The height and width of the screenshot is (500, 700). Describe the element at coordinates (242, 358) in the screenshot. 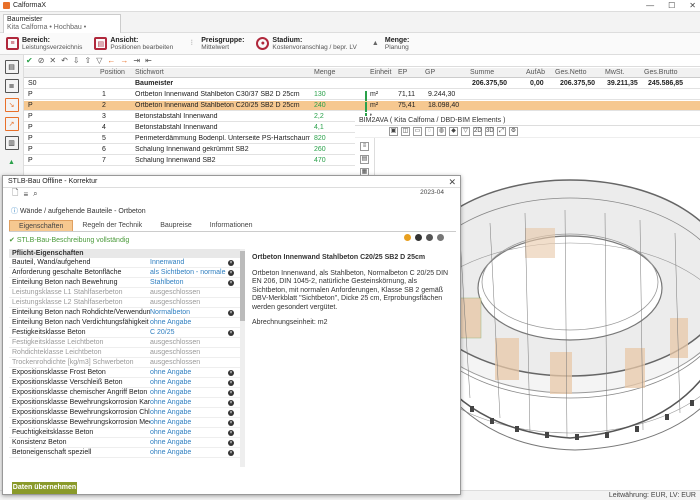

I see `properties-scrollbar` at that location.